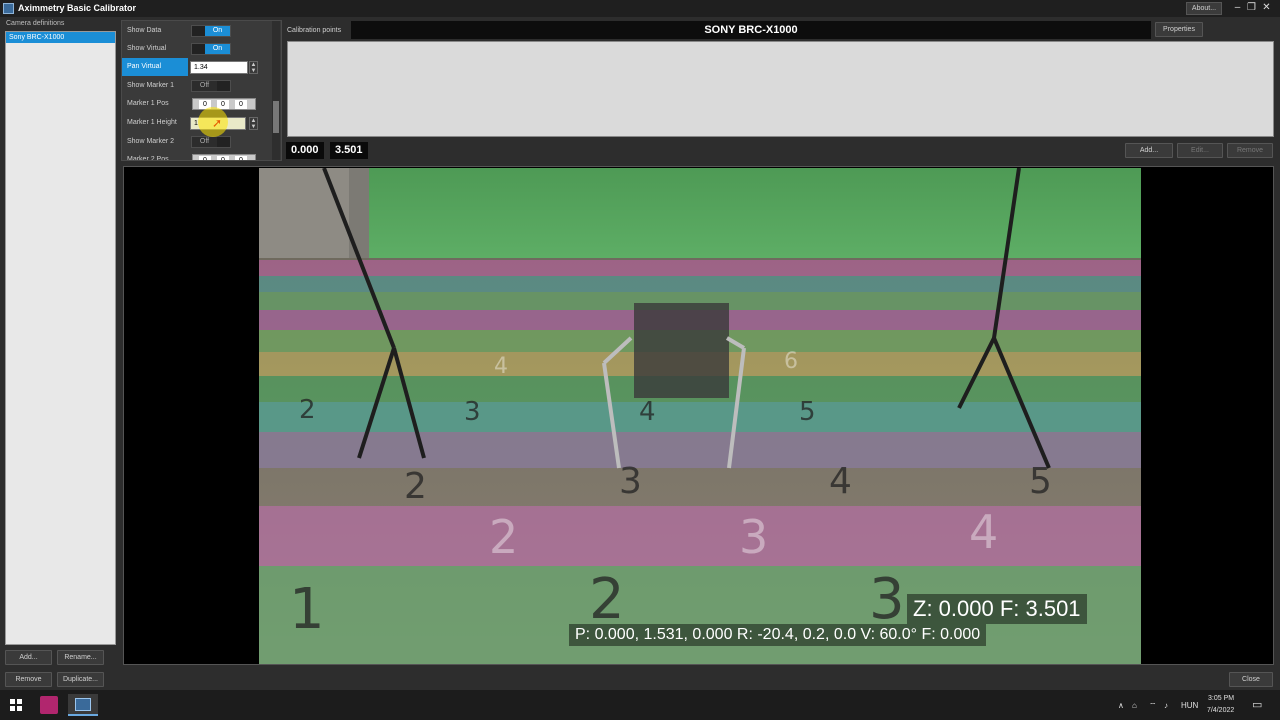  What do you see at coordinates (144, 30) in the screenshot?
I see `prop-label: Show Data` at bounding box center [144, 30].